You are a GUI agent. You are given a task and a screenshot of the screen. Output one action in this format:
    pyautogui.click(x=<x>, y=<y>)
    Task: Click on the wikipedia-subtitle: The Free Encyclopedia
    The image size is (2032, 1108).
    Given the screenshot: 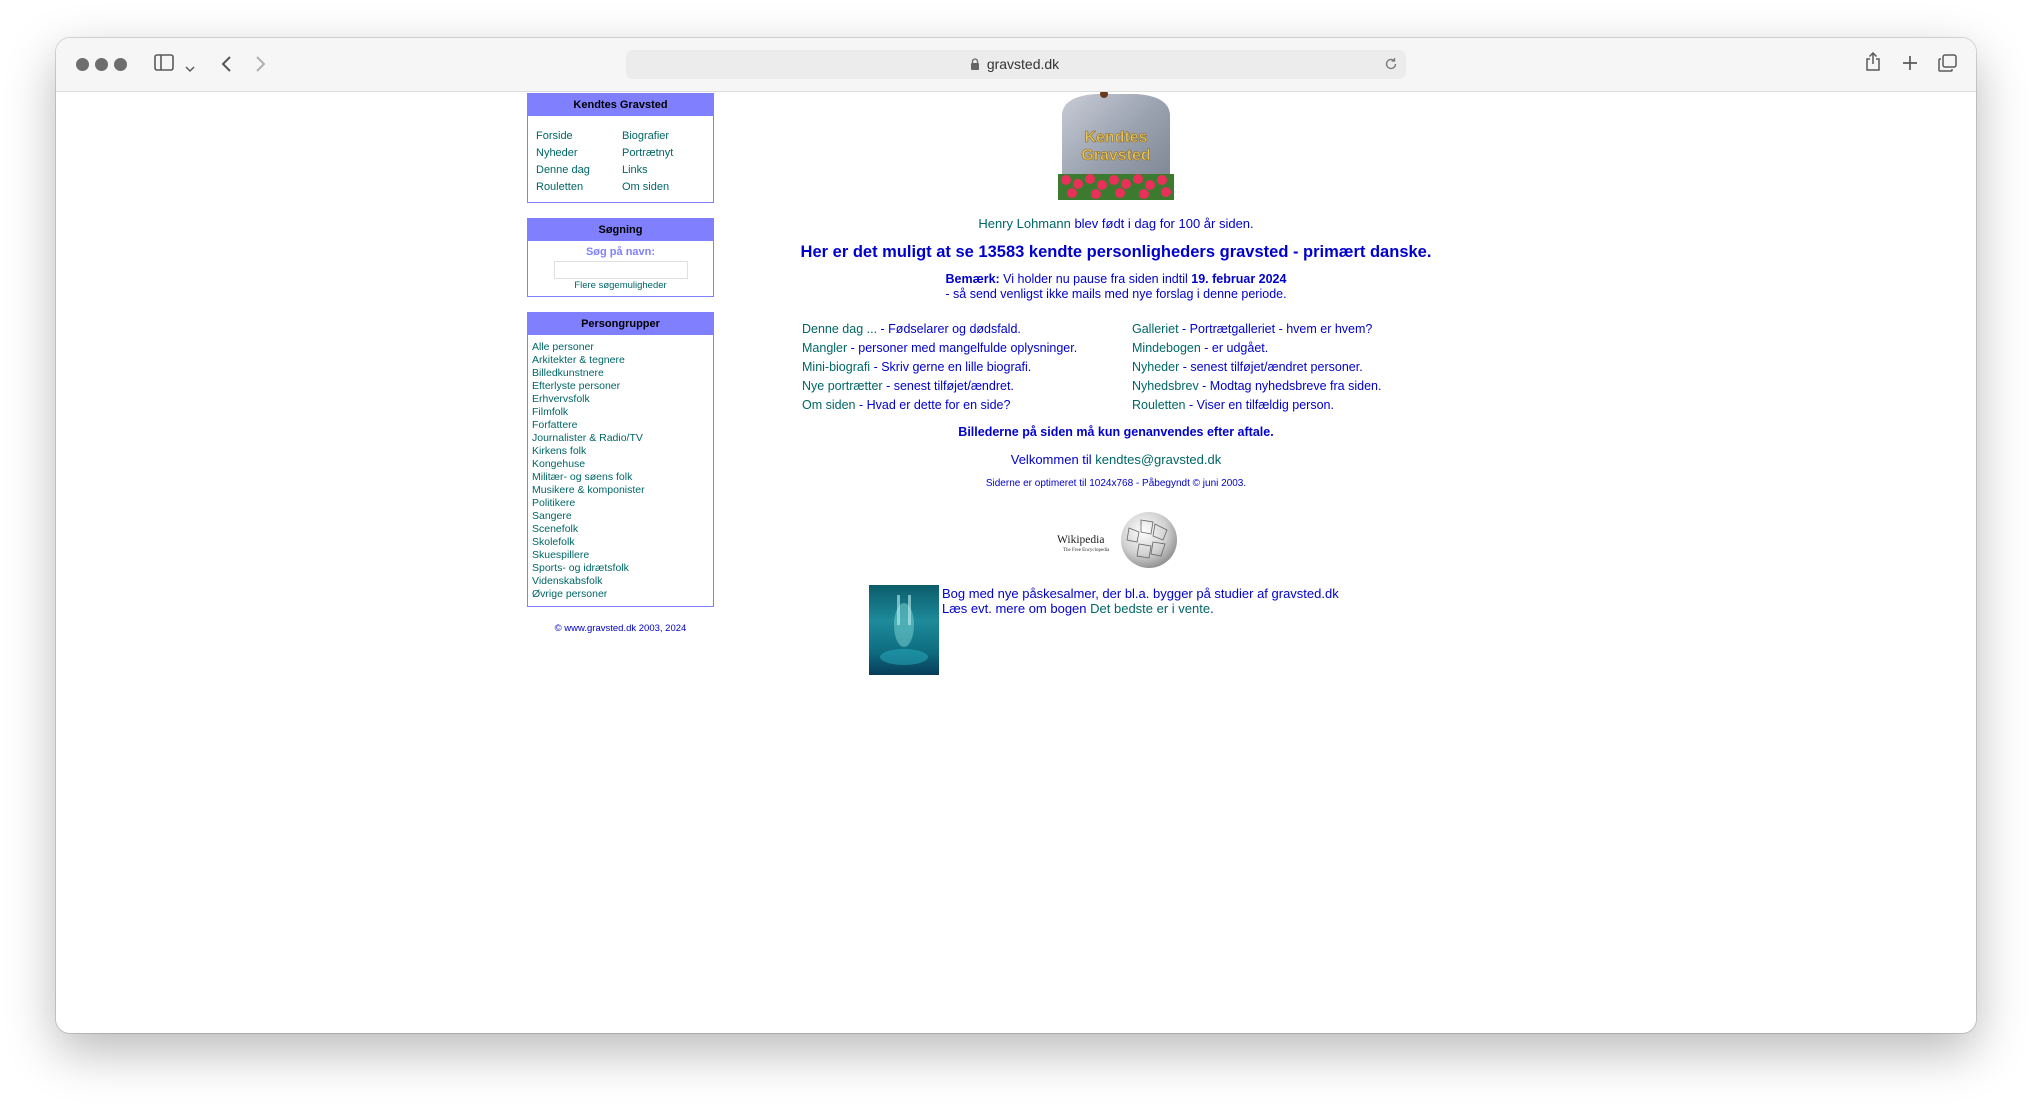 What is the action you would take?
    pyautogui.click(x=1086, y=550)
    